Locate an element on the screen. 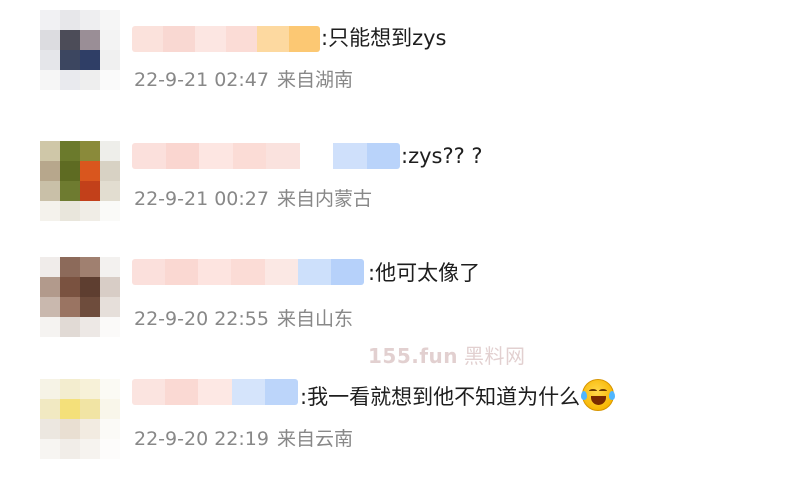 Image resolution: width=800 pixels, height=481 pixels. comment-meta: 22-9-21 02:47 来自湖南 is located at coordinates (243, 80).